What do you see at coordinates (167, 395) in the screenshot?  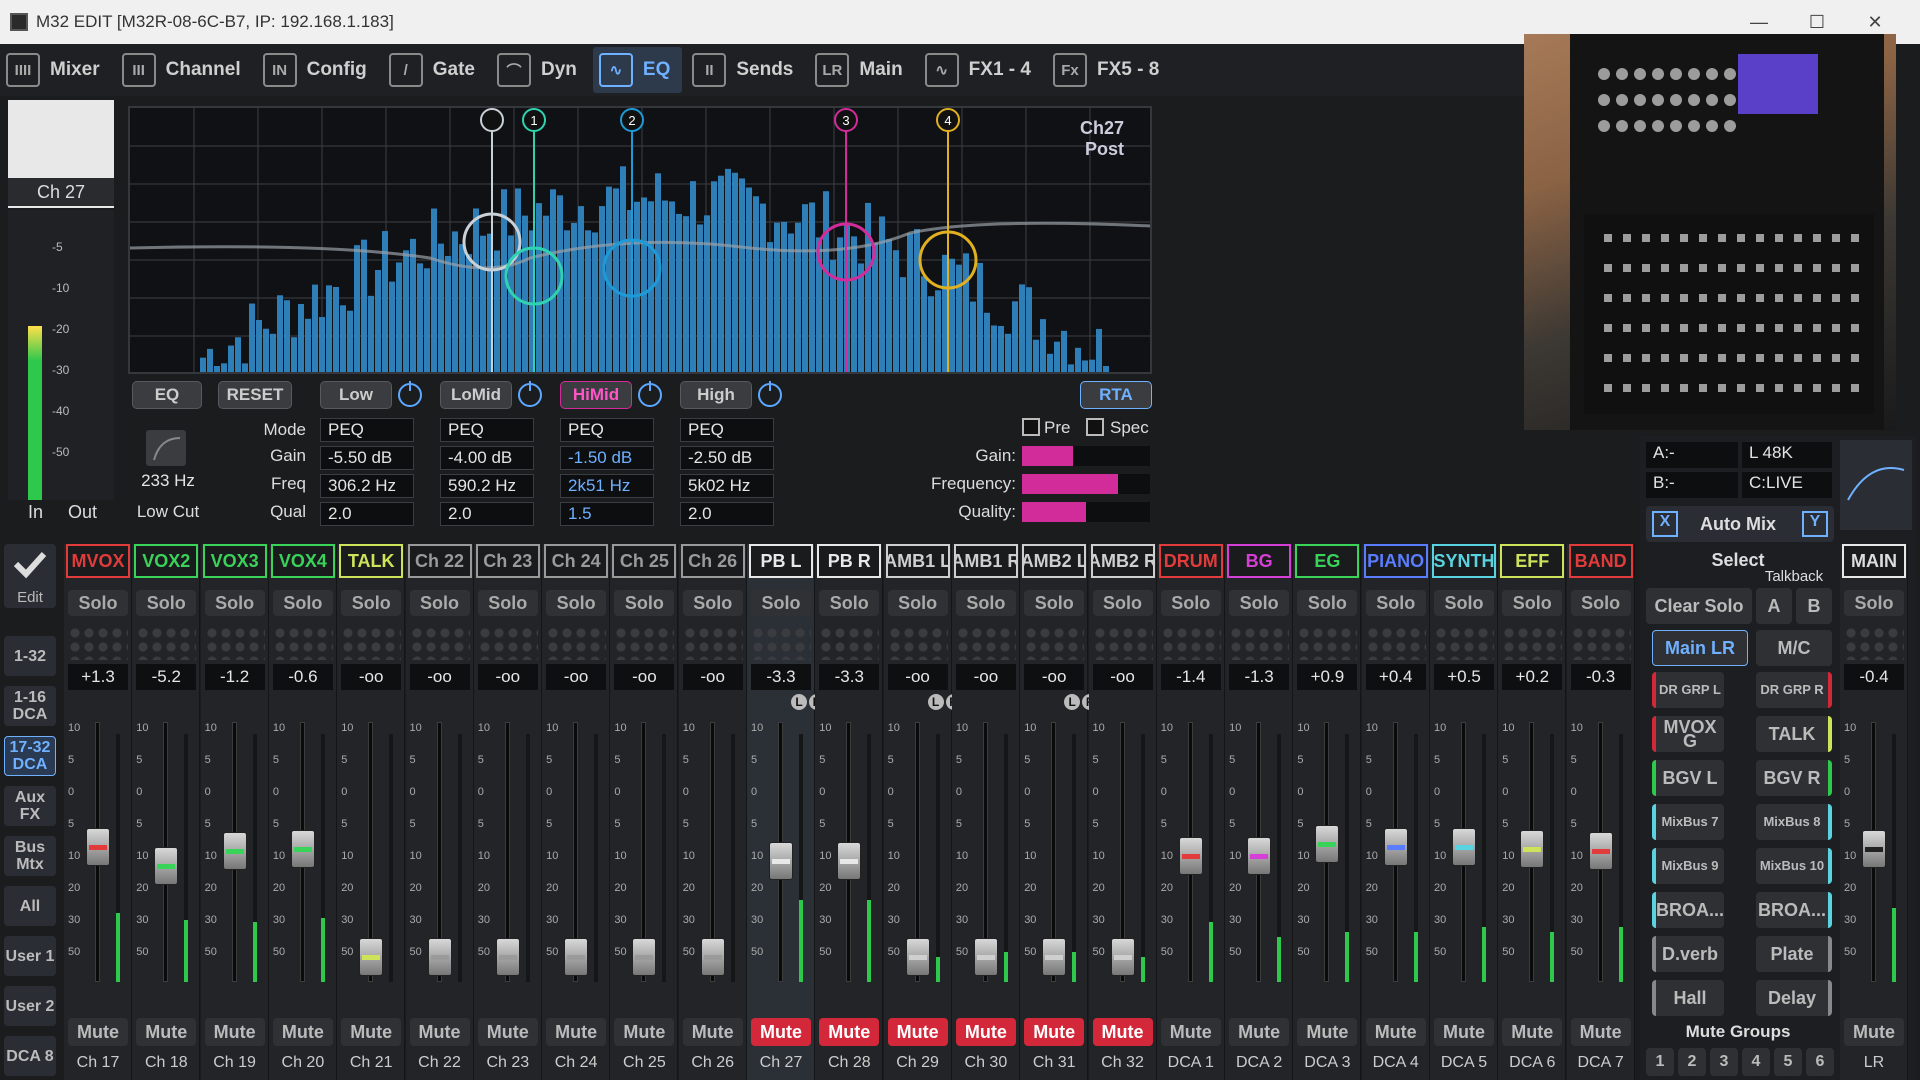 I see `eq-toggle-button: EQ` at bounding box center [167, 395].